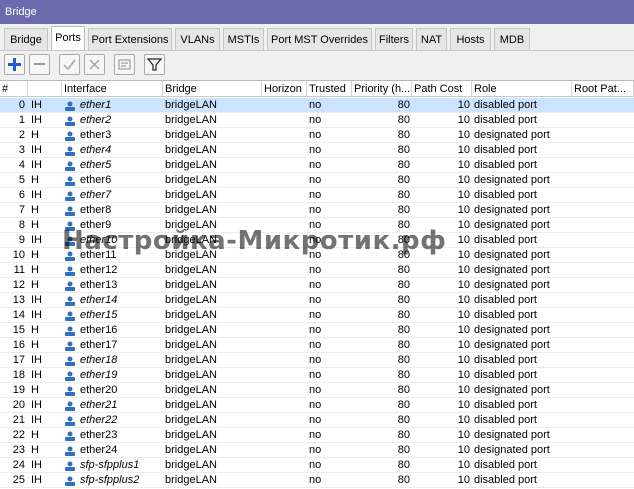  Describe the element at coordinates (317, 360) in the screenshot. I see `table-row: 17 IH ether18 bridgeLAN no 80 10 disabled port` at that location.